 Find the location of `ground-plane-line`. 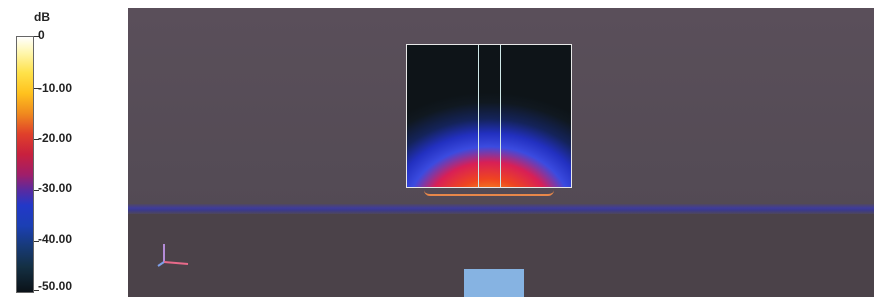

ground-plane-line is located at coordinates (501, 209).